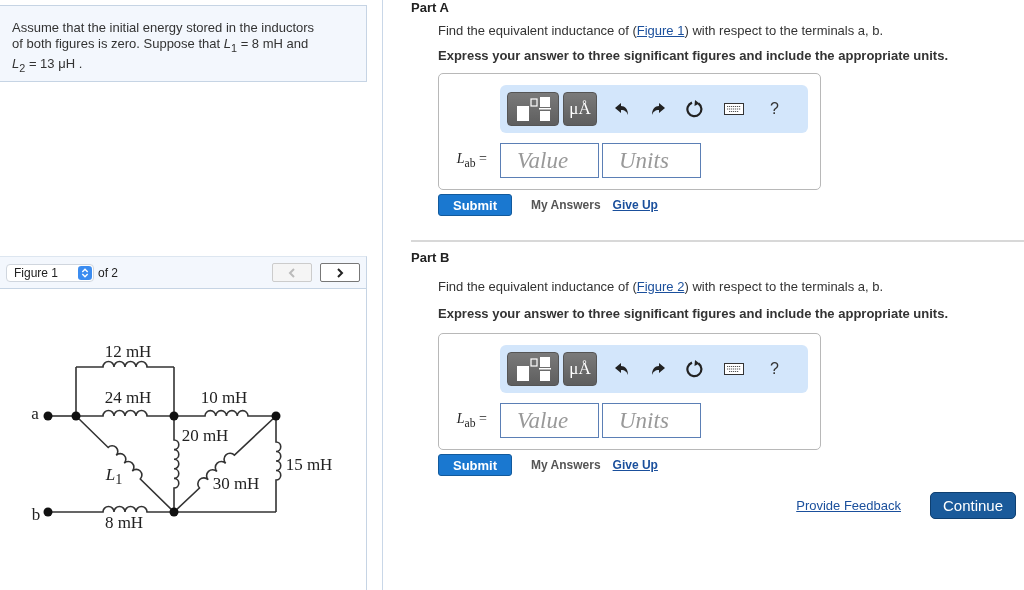 This screenshot has width=1024, height=590. Describe the element at coordinates (108, 272) in the screenshot. I see `figure-count: of 2` at that location.